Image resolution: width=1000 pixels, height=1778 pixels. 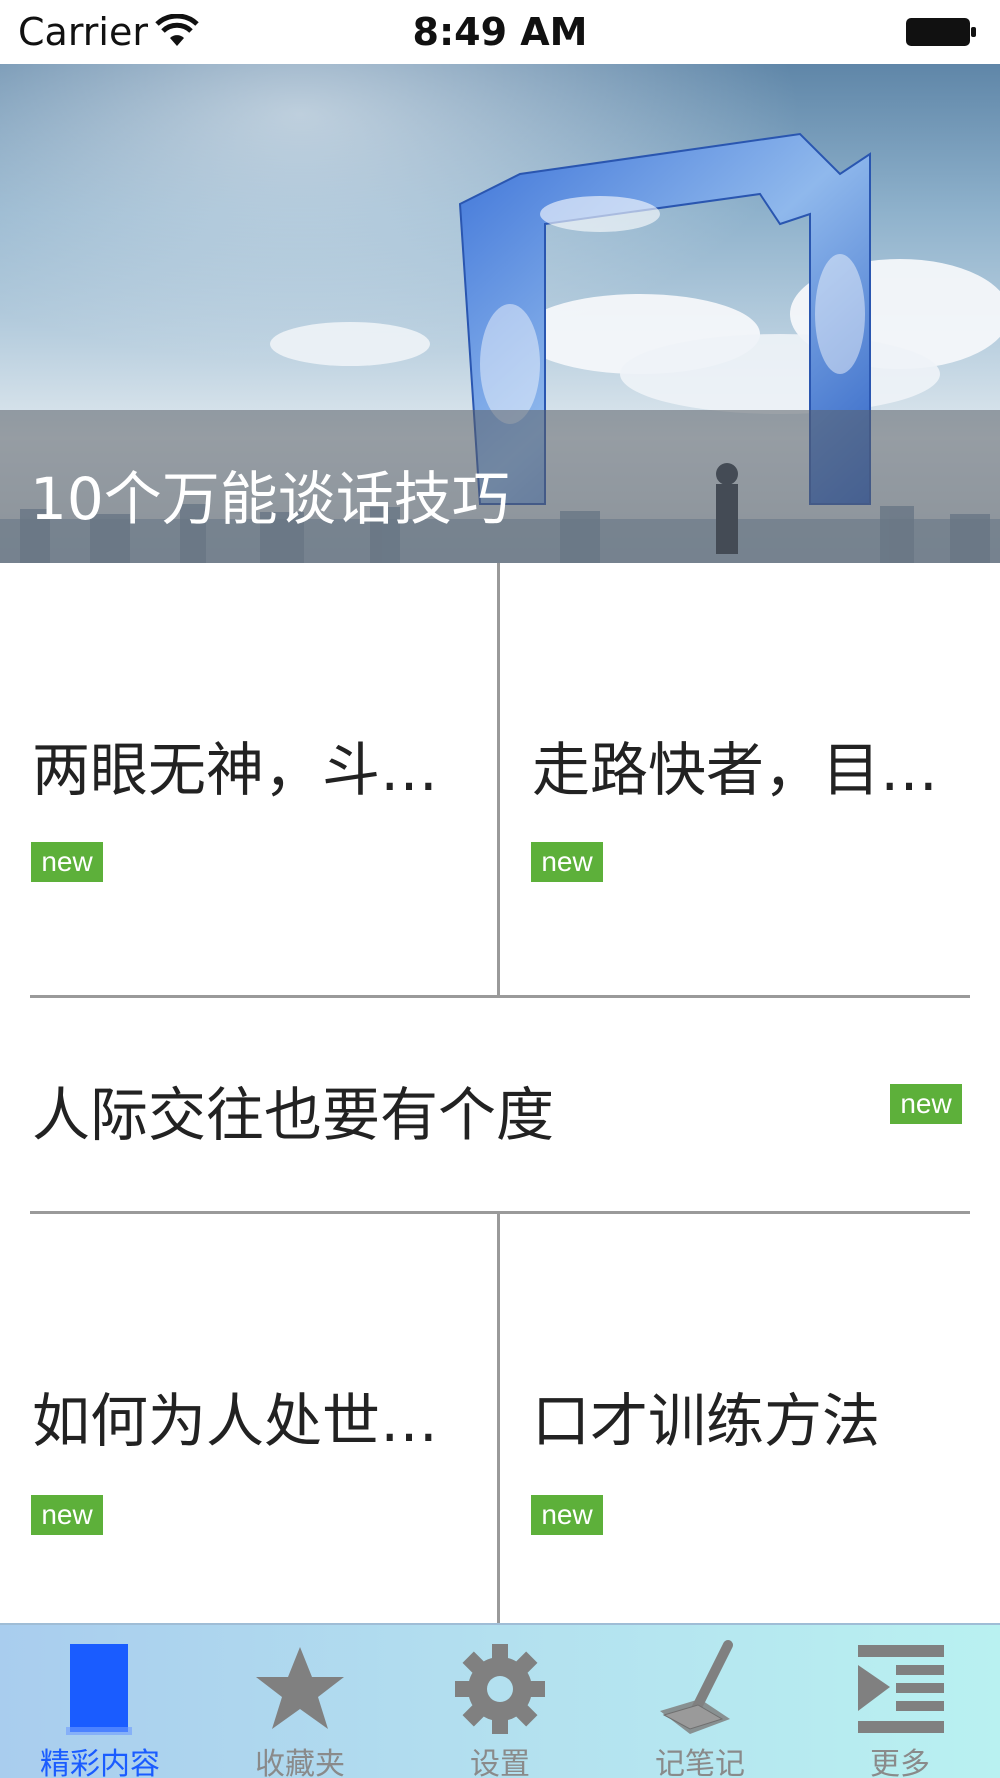 What do you see at coordinates (706, 1421) in the screenshot?
I see `article-title: 口才训练方法` at bounding box center [706, 1421].